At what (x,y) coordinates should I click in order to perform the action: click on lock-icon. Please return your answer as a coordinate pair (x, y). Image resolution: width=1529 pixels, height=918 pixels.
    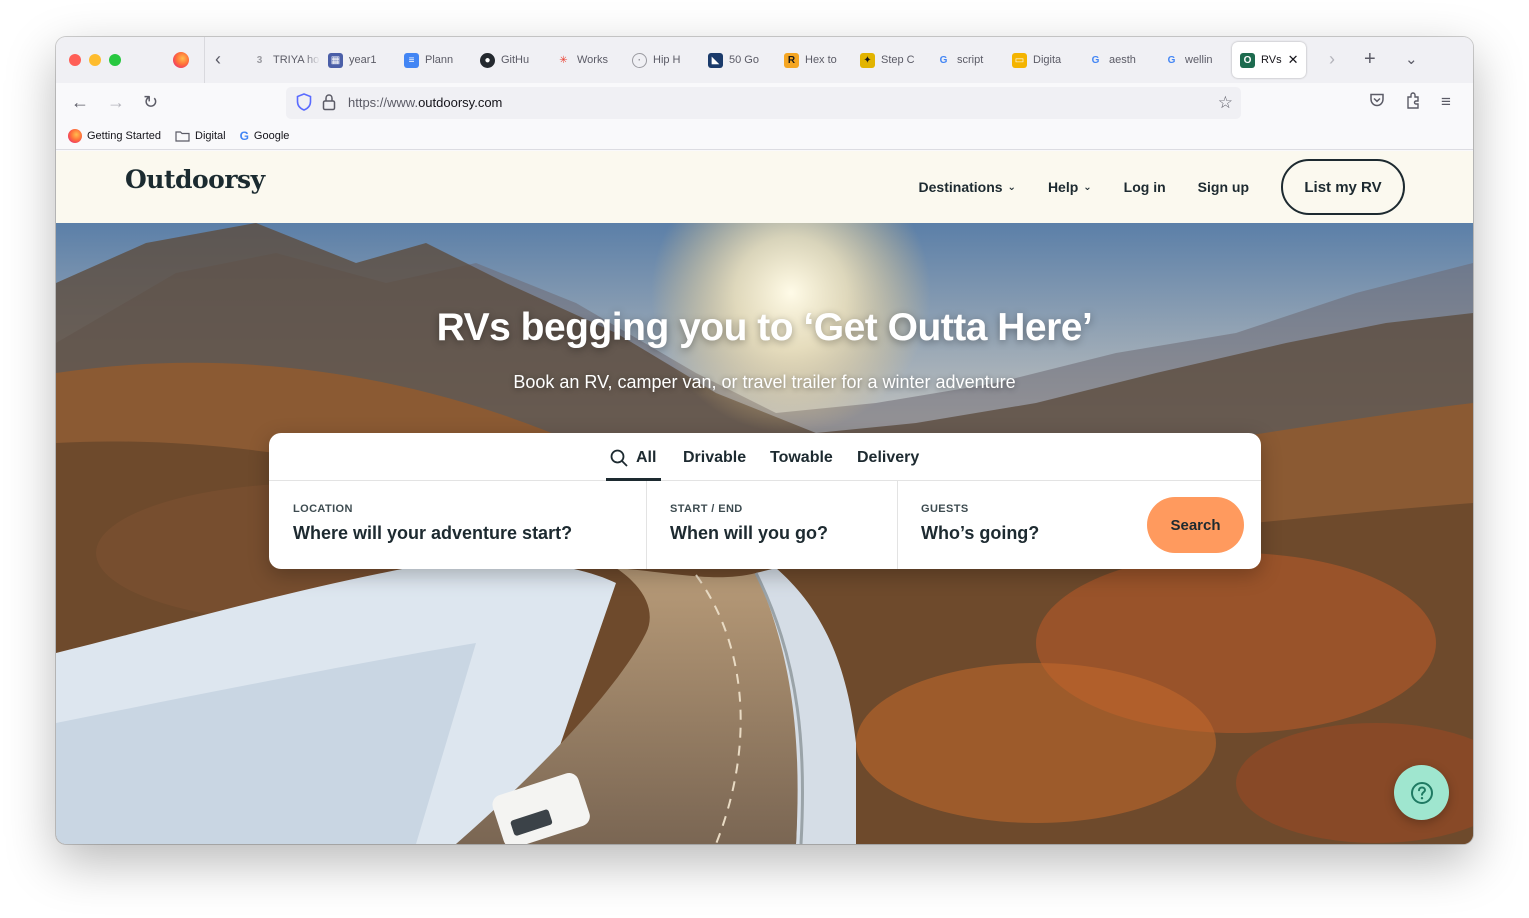
    Looking at the image, I should click on (329, 102).